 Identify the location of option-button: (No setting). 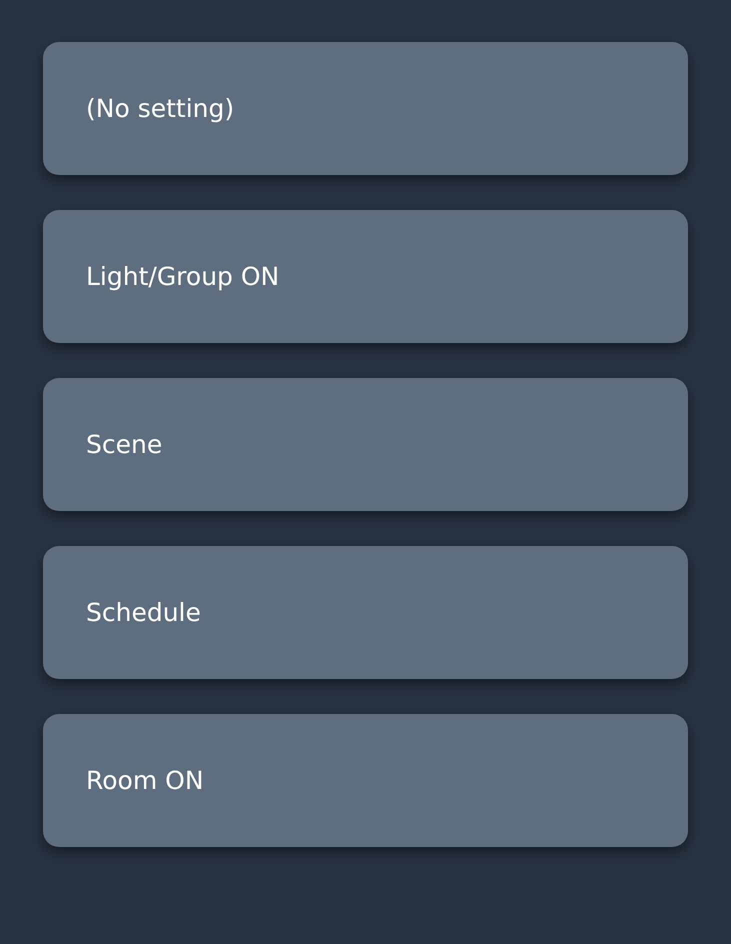
(365, 108).